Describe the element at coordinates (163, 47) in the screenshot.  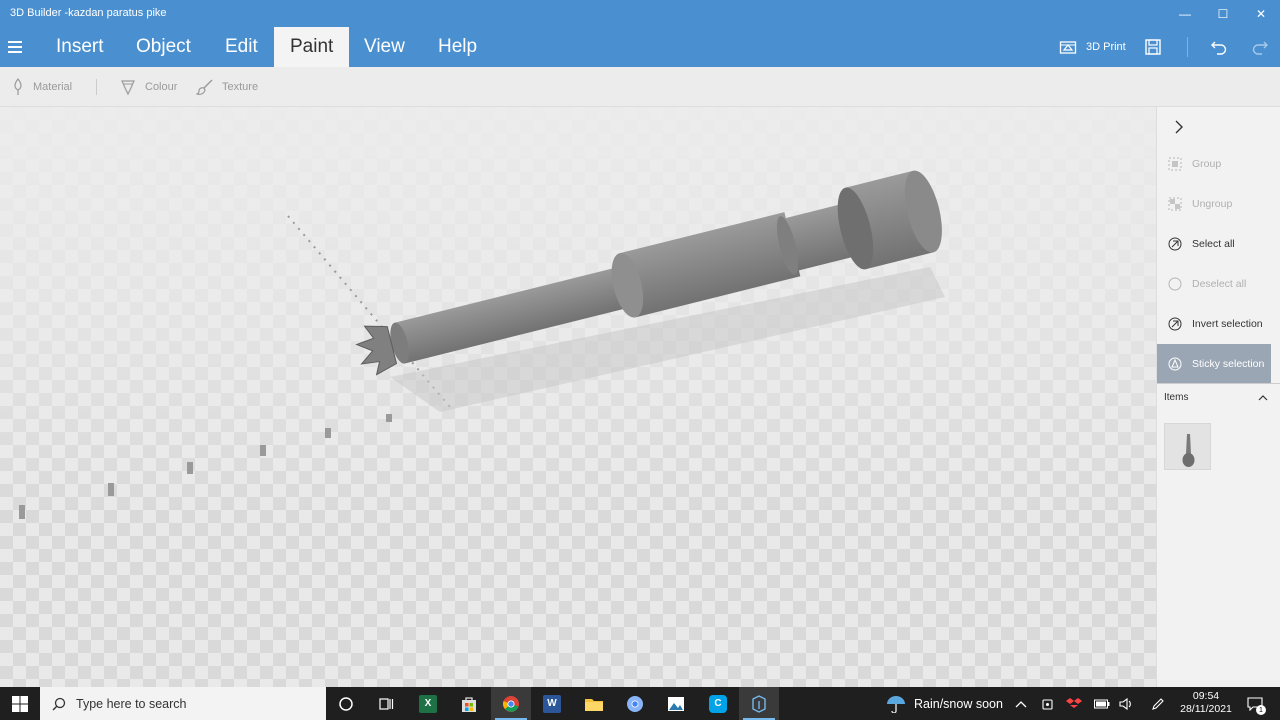
I see `tab-object: Object` at that location.